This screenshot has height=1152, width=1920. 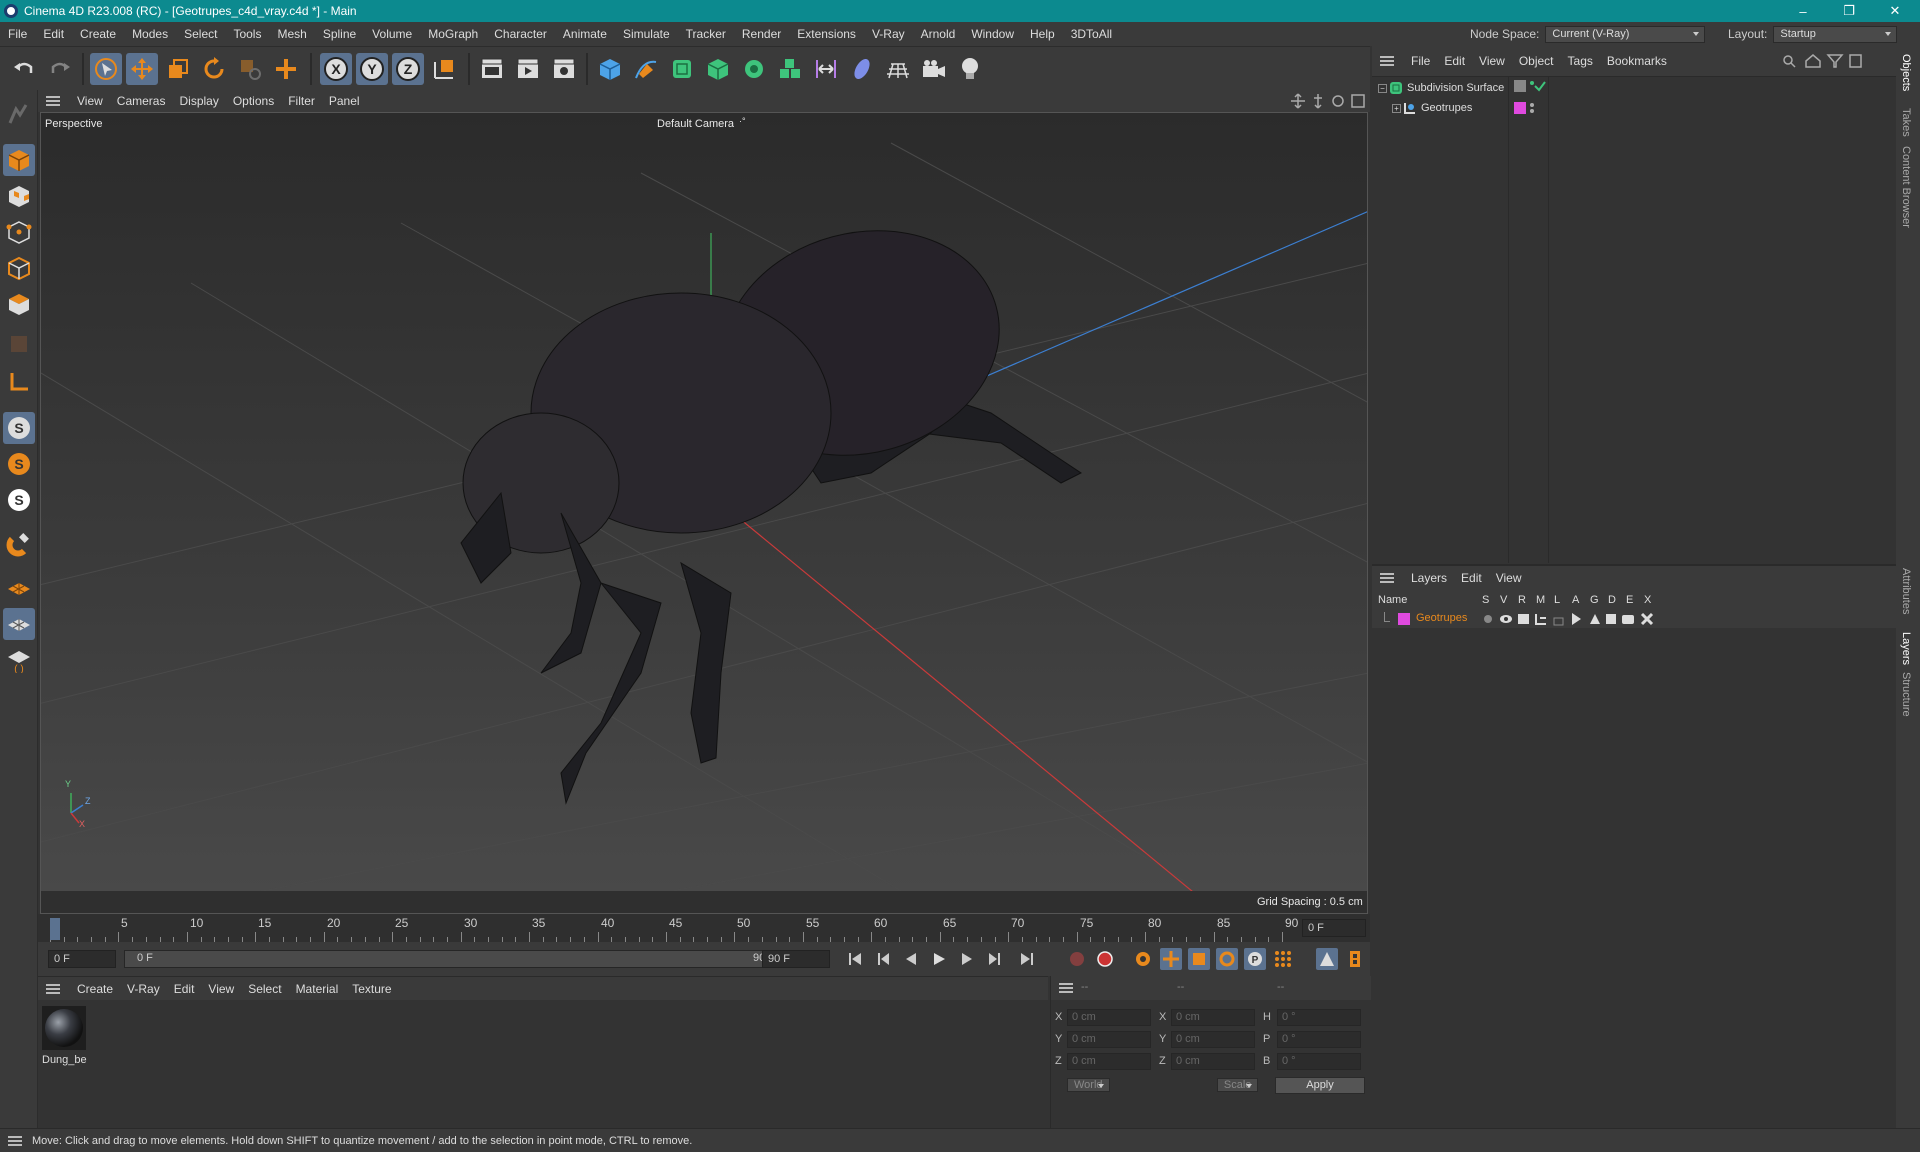 What do you see at coordinates (1077, 959) in the screenshot?
I see `record-button` at bounding box center [1077, 959].